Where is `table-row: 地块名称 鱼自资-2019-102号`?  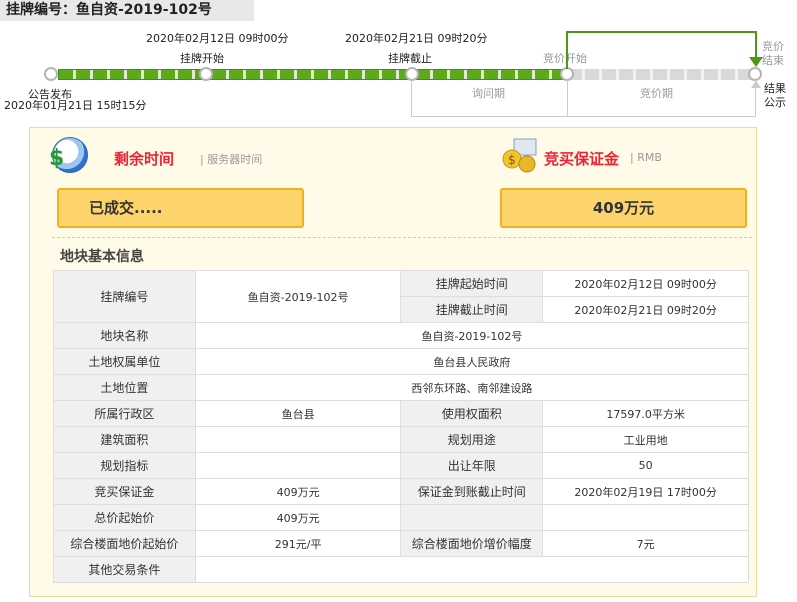 table-row: 地块名称 鱼自资-2019-102号 is located at coordinates (401, 335).